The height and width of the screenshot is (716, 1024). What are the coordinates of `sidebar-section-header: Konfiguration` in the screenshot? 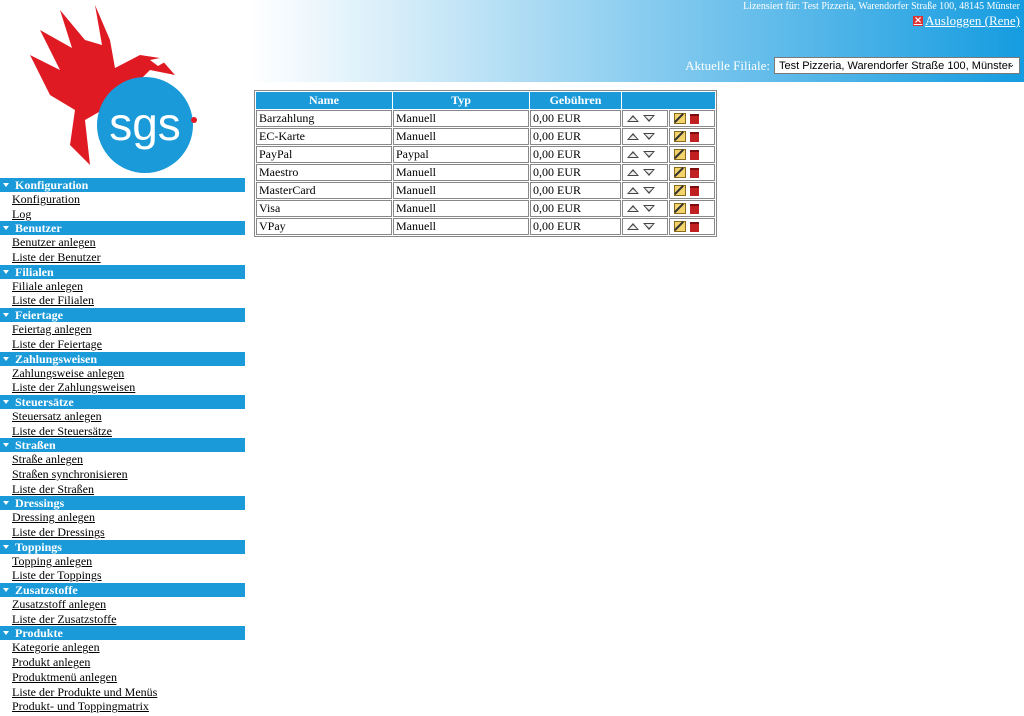 It's located at (122, 185).